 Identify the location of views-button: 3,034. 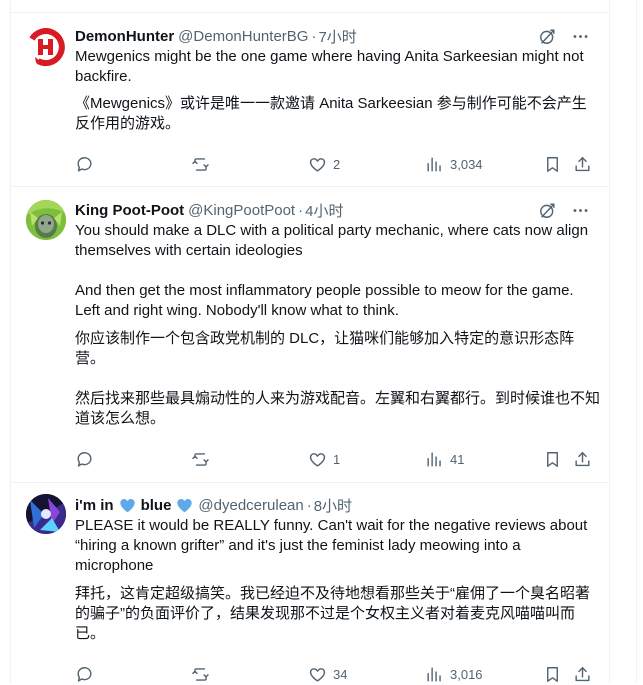
(454, 164).